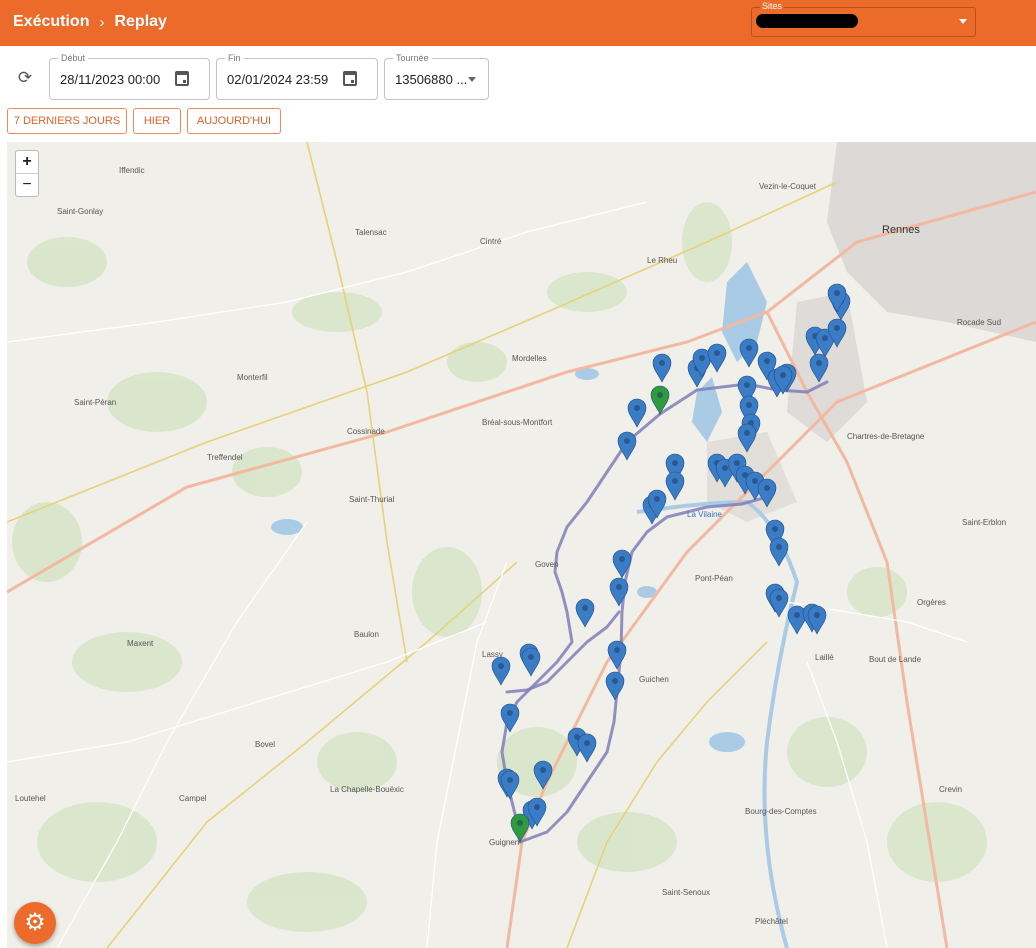 This screenshot has height=948, width=1036. What do you see at coordinates (234, 58) in the screenshot?
I see `end-date-label: Fin` at bounding box center [234, 58].